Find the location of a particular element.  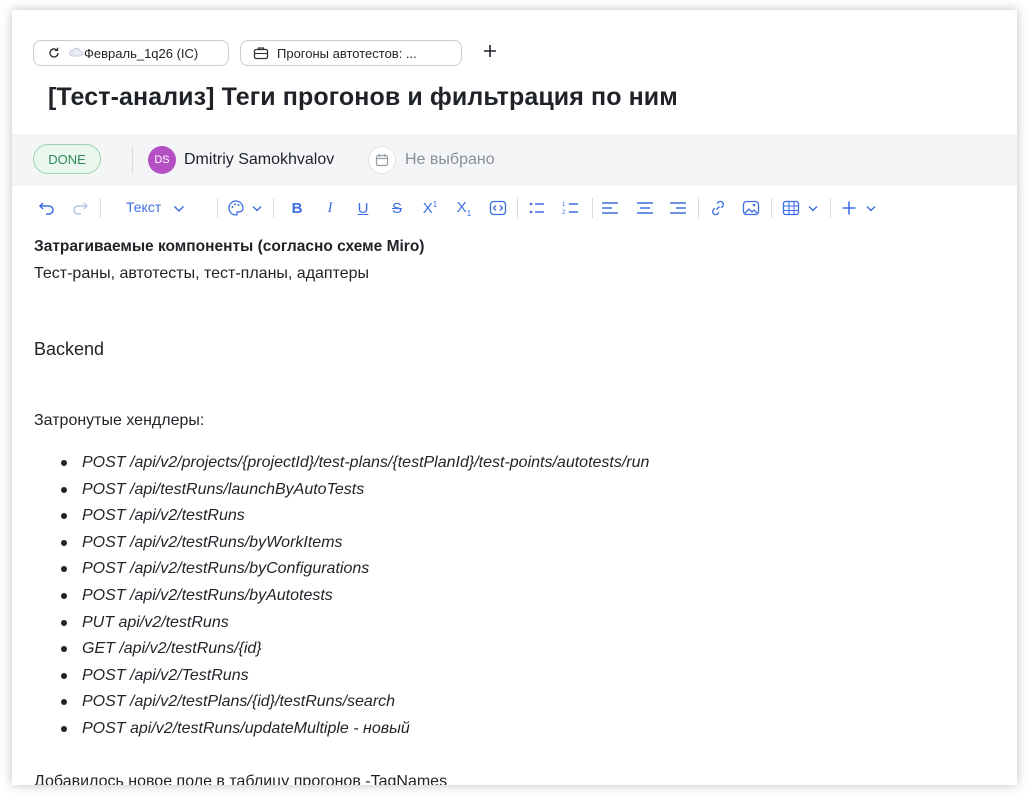

due-date-field: Не выбрано is located at coordinates (450, 160).